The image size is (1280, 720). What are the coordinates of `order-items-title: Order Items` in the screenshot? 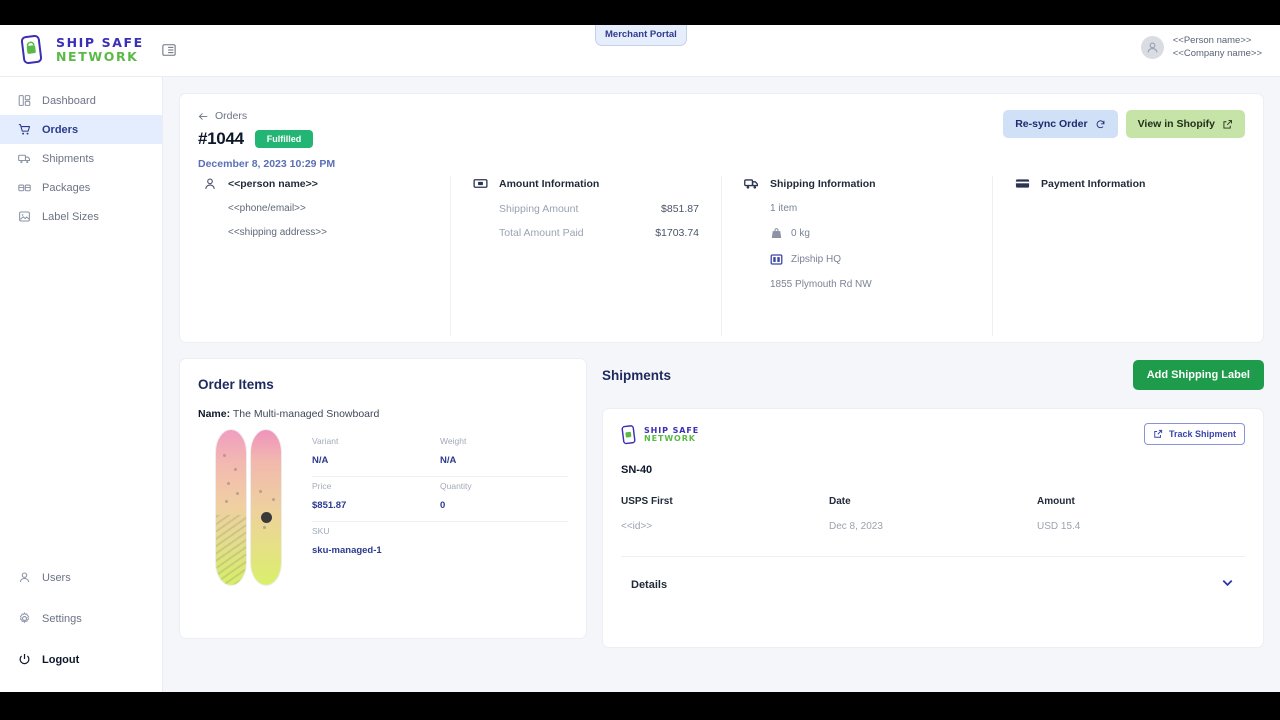 It's located at (236, 384).